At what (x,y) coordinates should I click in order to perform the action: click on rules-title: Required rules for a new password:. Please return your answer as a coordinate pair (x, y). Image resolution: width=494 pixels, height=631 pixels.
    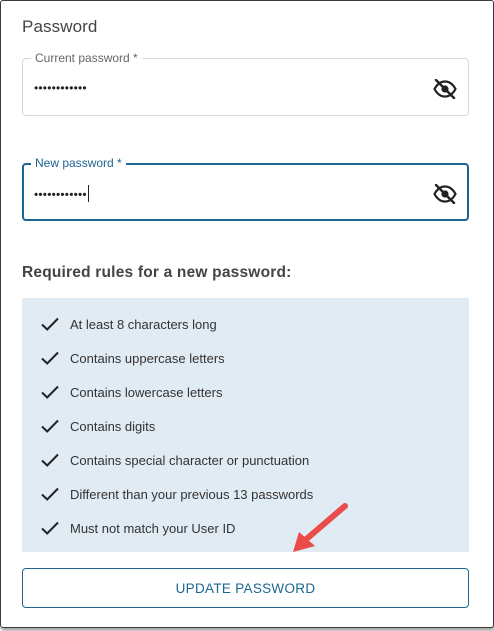
    Looking at the image, I should click on (157, 272).